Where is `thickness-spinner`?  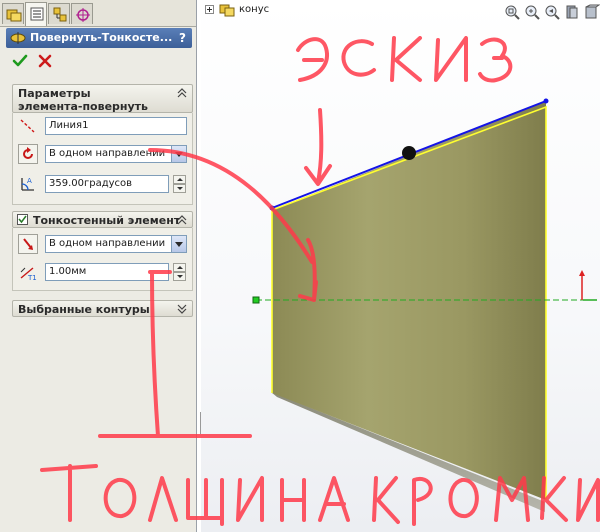
thickness-spinner is located at coordinates (179, 272).